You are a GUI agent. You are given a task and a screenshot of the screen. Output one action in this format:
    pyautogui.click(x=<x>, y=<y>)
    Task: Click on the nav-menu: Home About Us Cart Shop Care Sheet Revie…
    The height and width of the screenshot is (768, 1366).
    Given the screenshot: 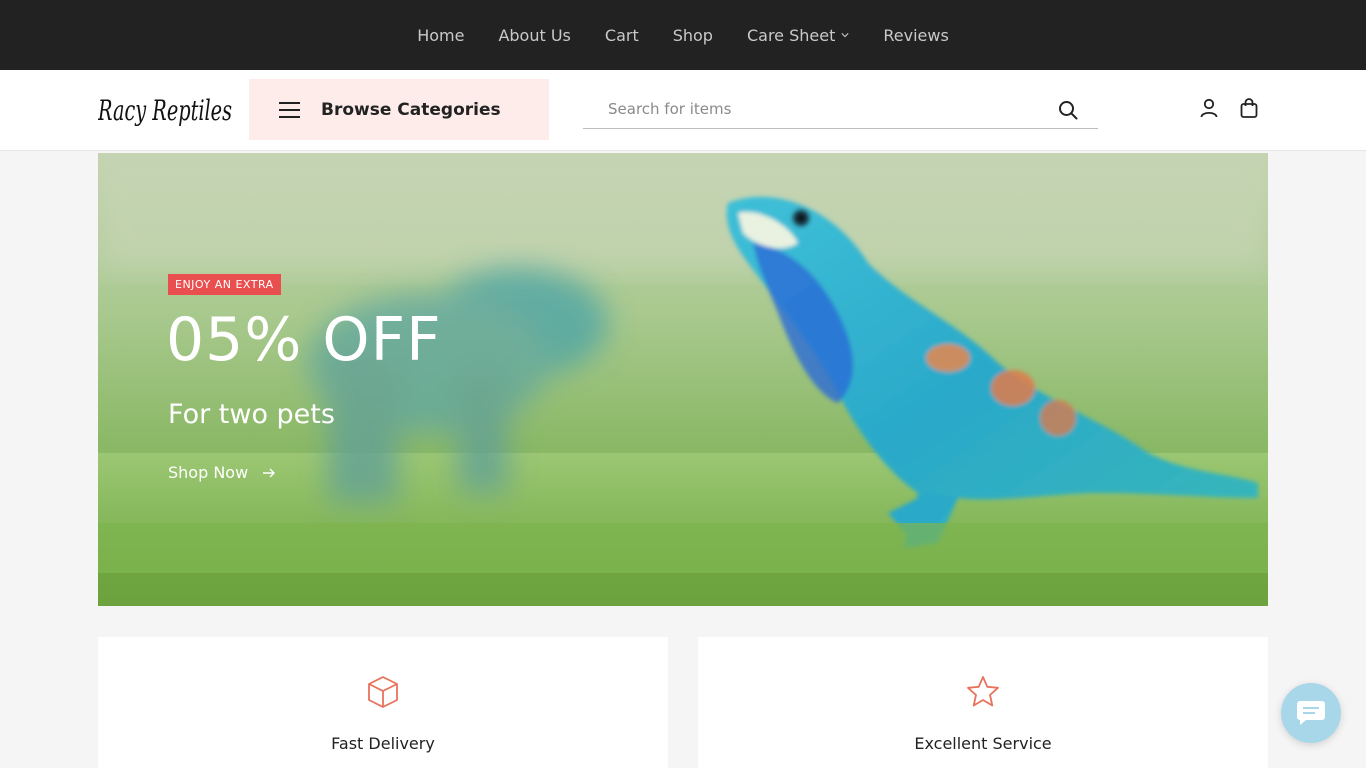 What is the action you would take?
    pyautogui.click(x=683, y=35)
    